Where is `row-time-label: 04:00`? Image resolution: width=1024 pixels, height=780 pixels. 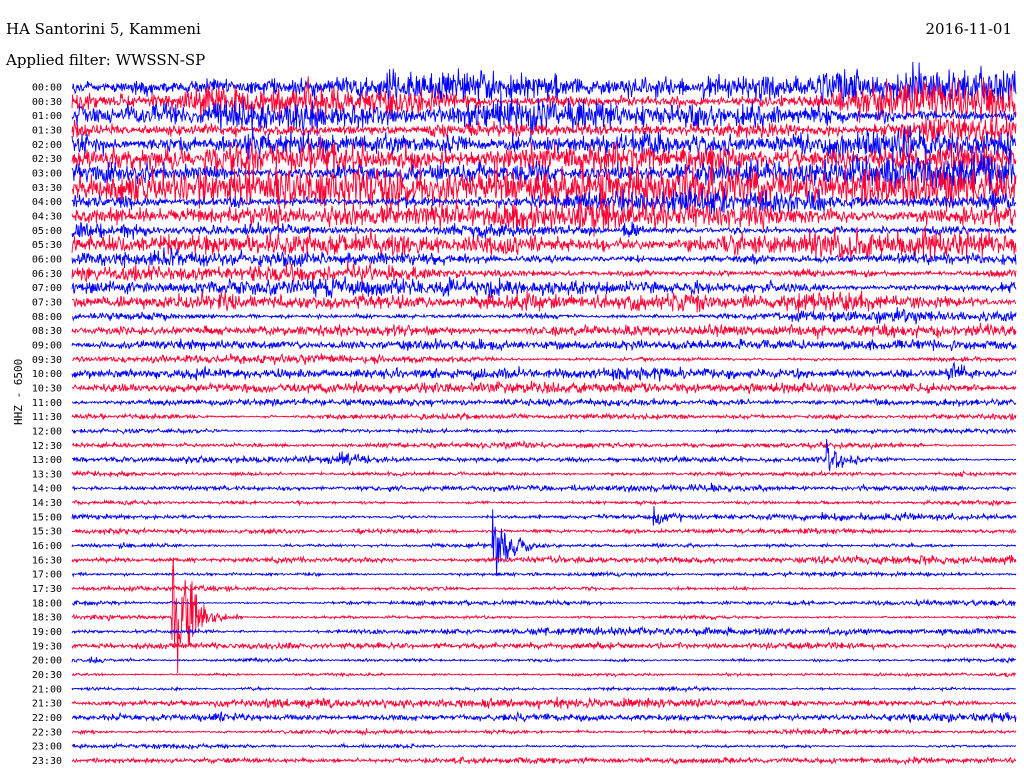
row-time-label: 04:00 is located at coordinates (47, 202).